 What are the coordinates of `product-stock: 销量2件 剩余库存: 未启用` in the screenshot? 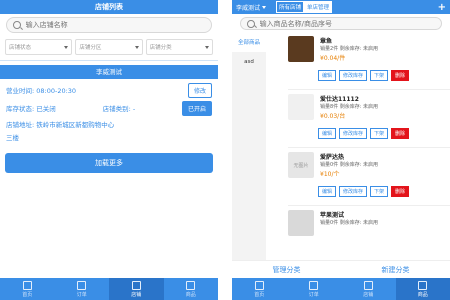 It's located at (349, 49).